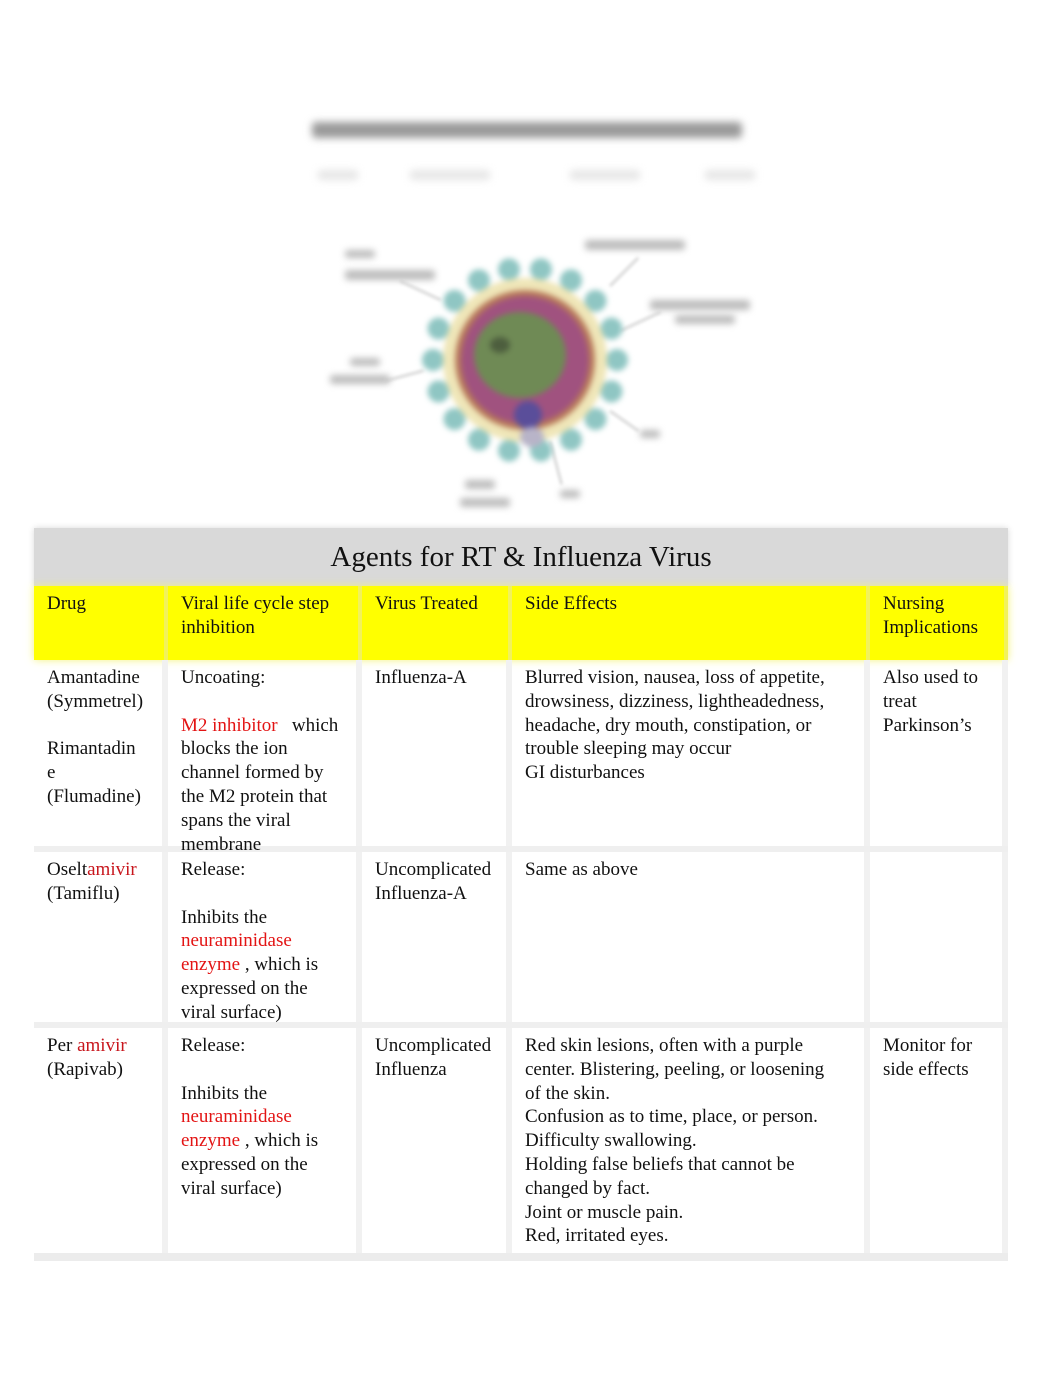 Image resolution: width=1062 pixels, height=1377 pixels. Describe the element at coordinates (437, 753) in the screenshot. I see `virus-cell: Influenza-A` at that location.